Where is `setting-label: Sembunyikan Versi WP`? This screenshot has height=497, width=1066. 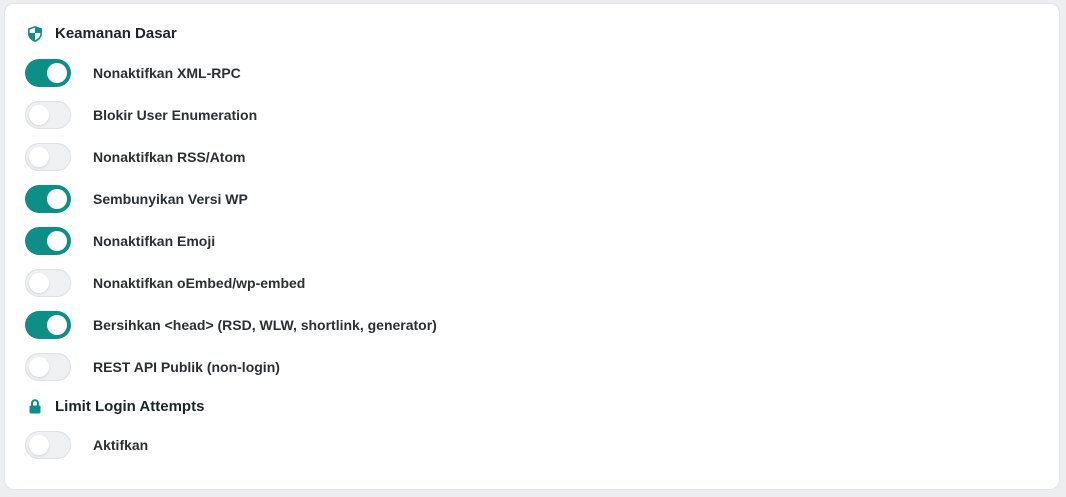 setting-label: Sembunyikan Versi WP is located at coordinates (170, 199).